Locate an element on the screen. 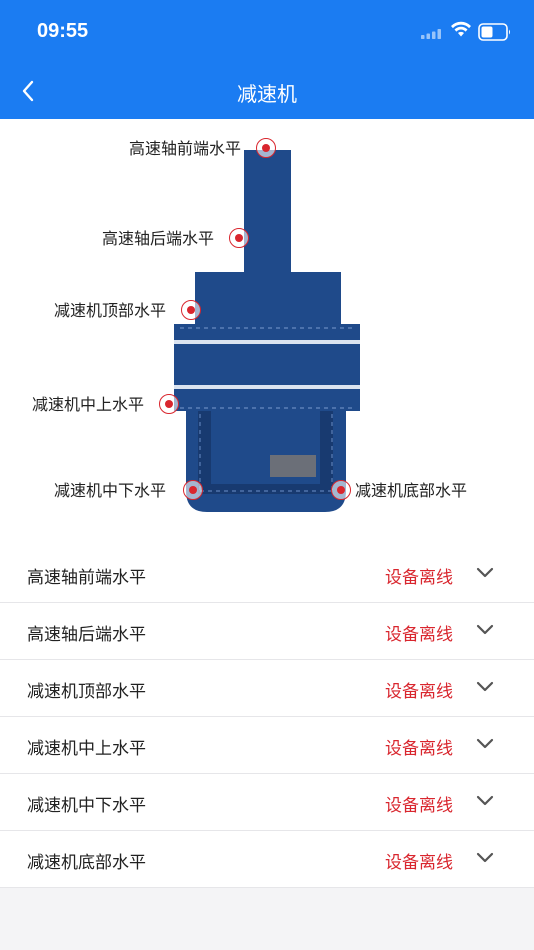 The image size is (534, 950). list-item: 减速机中下水平 设备离线 is located at coordinates (267, 802).